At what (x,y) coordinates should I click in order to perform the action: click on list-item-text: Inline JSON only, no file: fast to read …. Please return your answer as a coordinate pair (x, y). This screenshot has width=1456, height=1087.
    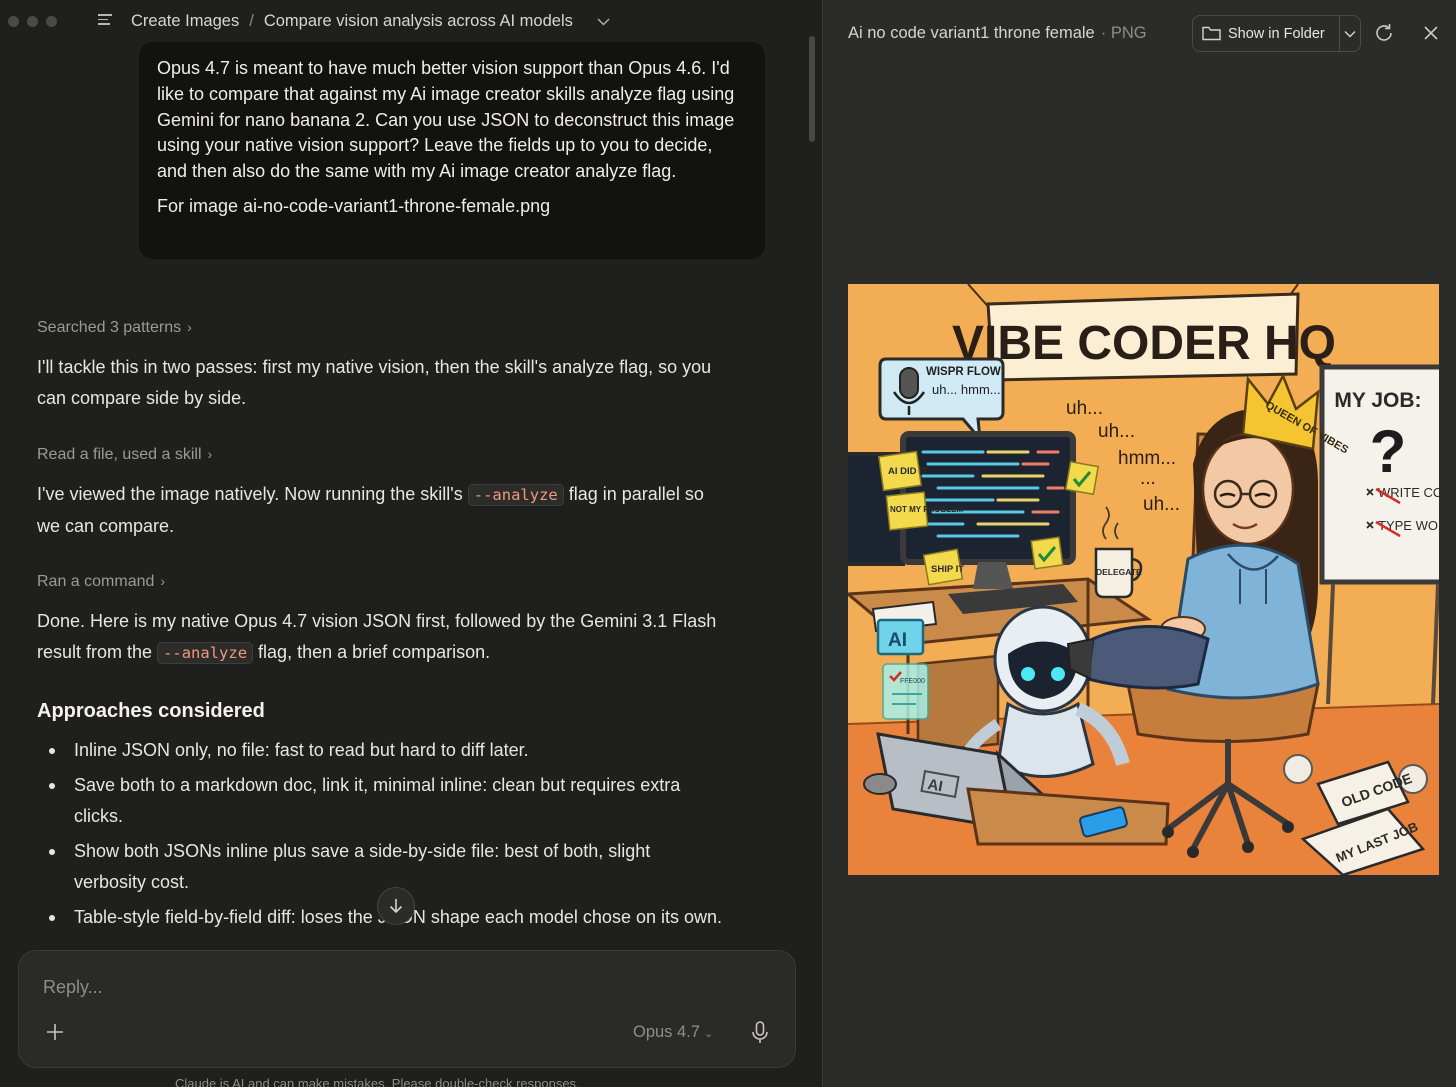
    Looking at the image, I should click on (301, 750).